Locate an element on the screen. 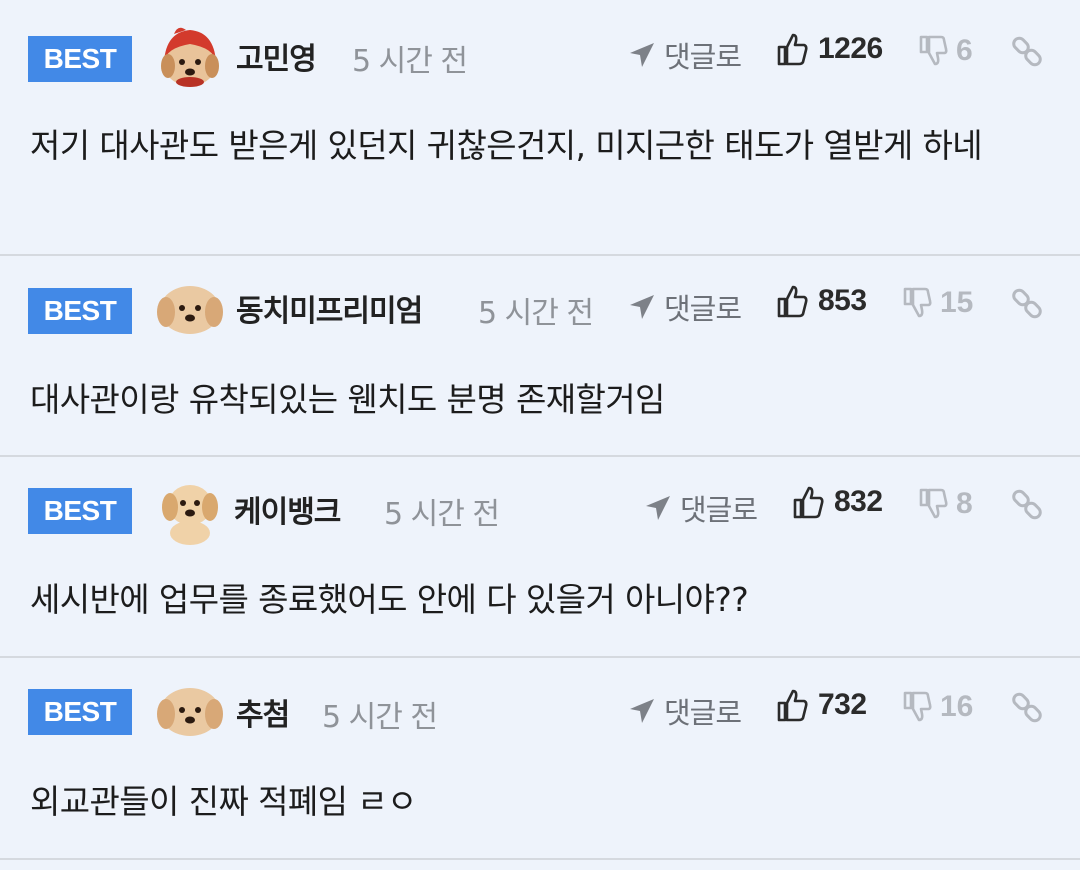 The height and width of the screenshot is (870, 1080). like-button: 732 is located at coordinates (821, 705).